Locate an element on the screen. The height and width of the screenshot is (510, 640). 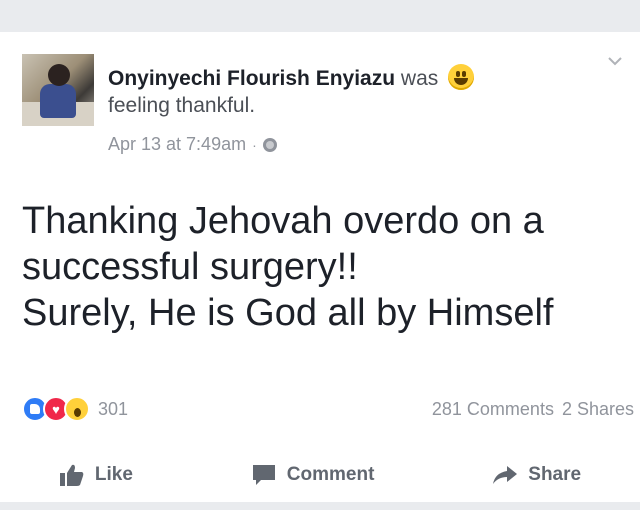
post-meta: Apr 13 at 7:49am · is located at coordinates (192, 144).